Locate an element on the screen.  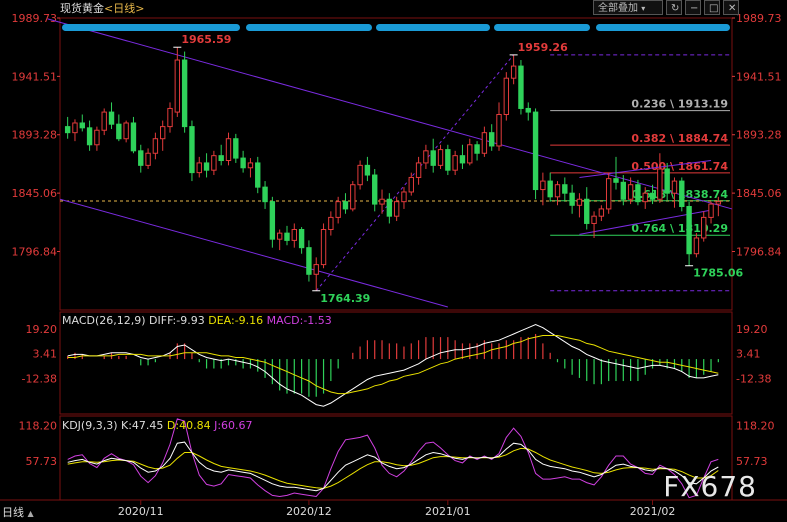
price-tick-label-left: 1893.28 is located at coordinates (35, 135).